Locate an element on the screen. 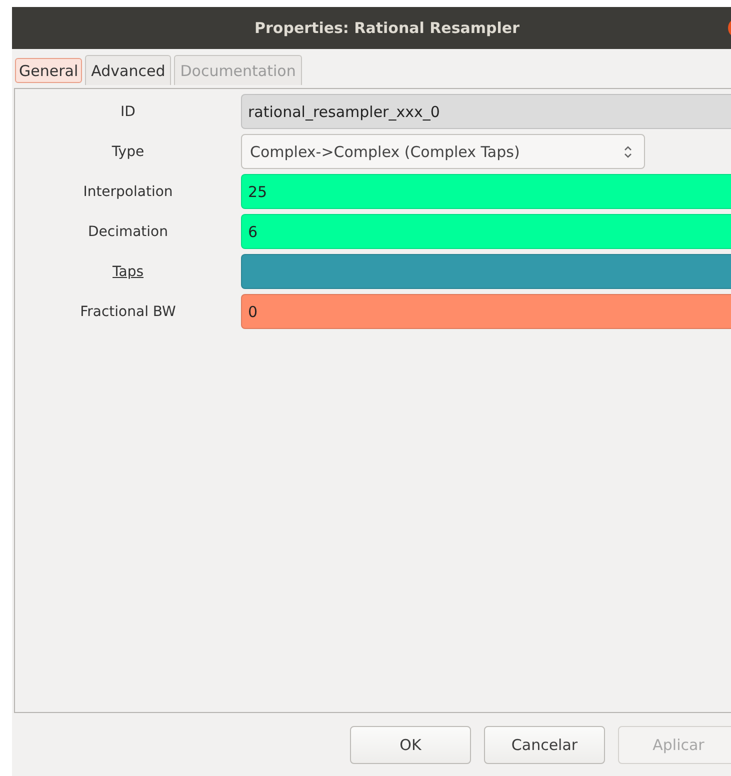  spinner-arrows-icon is located at coordinates (628, 151).